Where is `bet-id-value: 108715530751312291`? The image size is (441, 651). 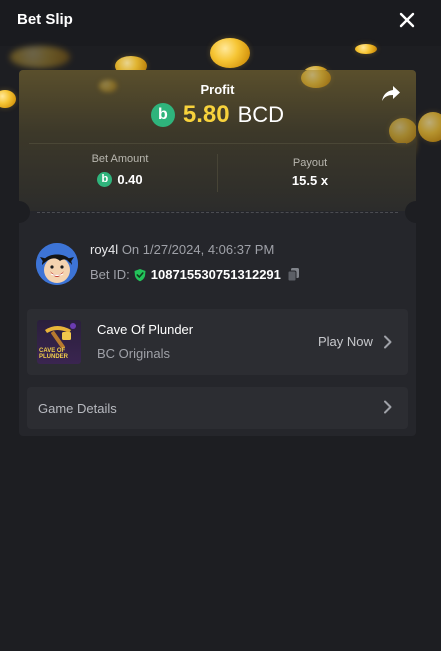
bet-id-value: 108715530751312291 is located at coordinates (215, 274).